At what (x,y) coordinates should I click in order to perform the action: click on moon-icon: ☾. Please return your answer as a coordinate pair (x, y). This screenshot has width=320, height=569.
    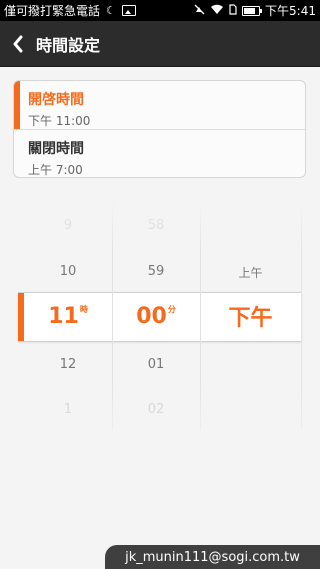
    Looking at the image, I should click on (111, 10).